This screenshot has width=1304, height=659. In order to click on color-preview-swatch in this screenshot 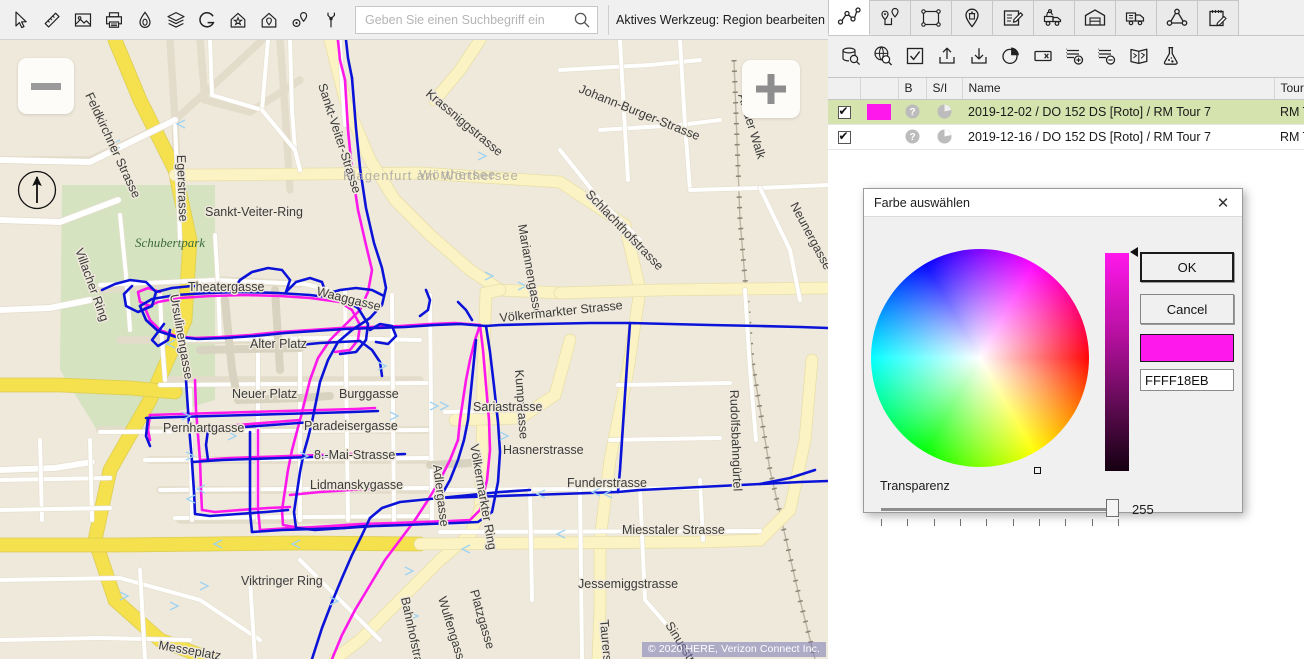, I will do `click(1187, 348)`.